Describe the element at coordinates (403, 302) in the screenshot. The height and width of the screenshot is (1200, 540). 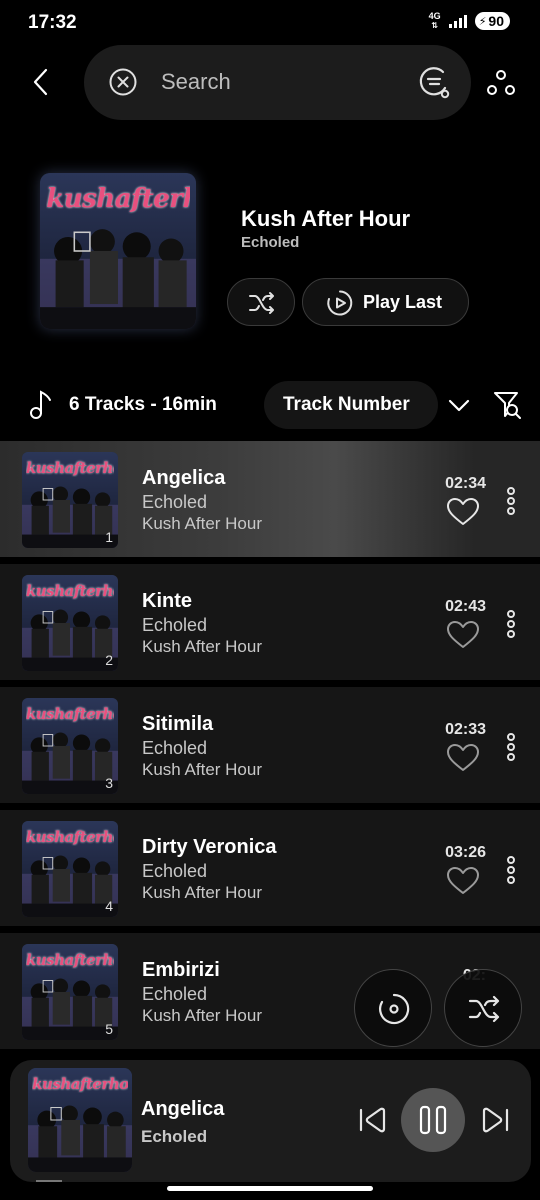
I see `play-last-label: Play Last` at that location.